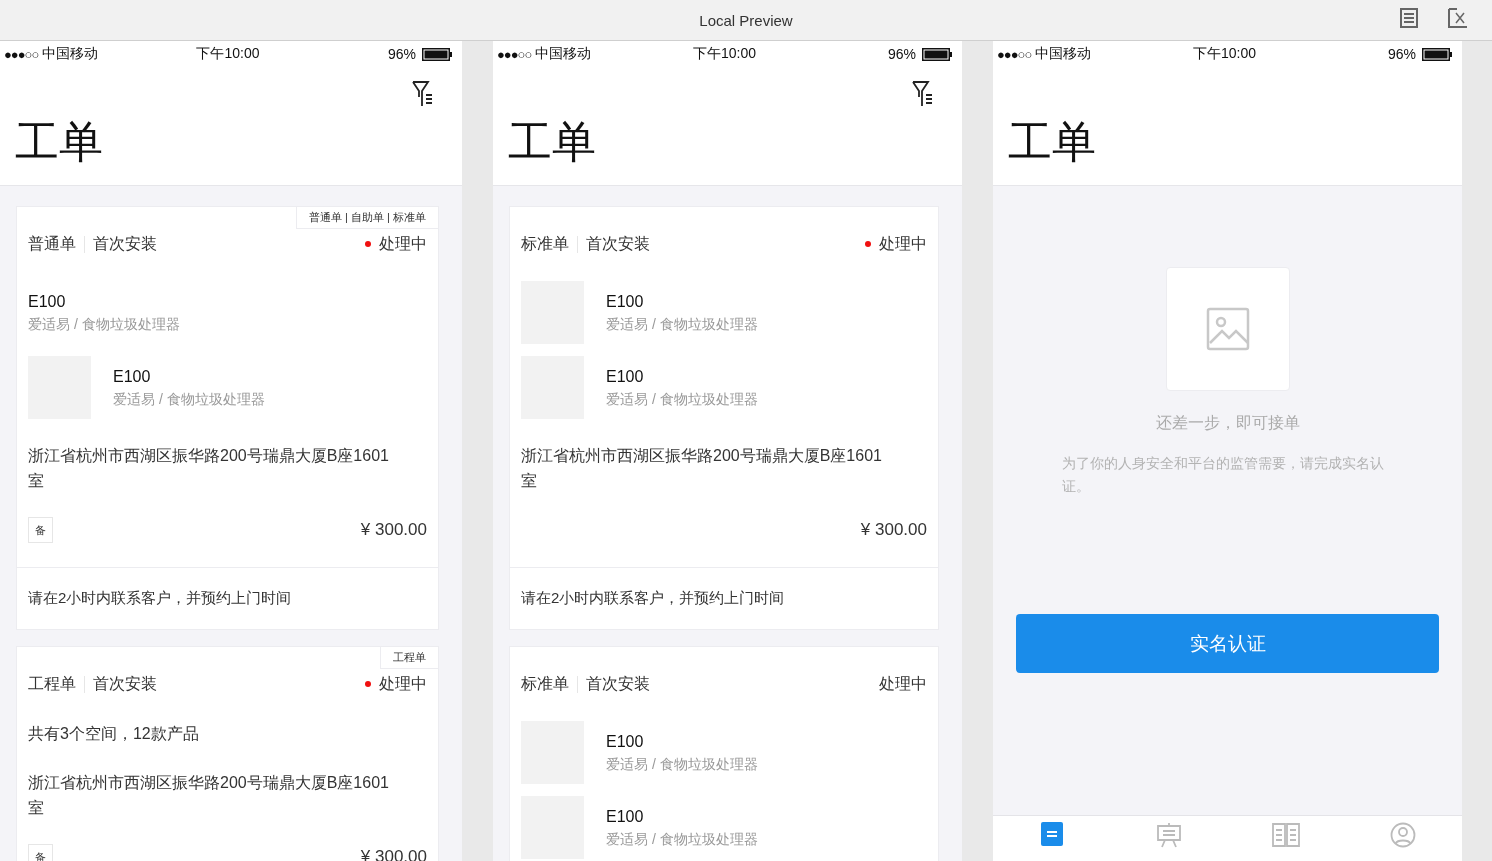 The width and height of the screenshot is (1492, 861). I want to click on window-title: Local Preview, so click(746, 20).